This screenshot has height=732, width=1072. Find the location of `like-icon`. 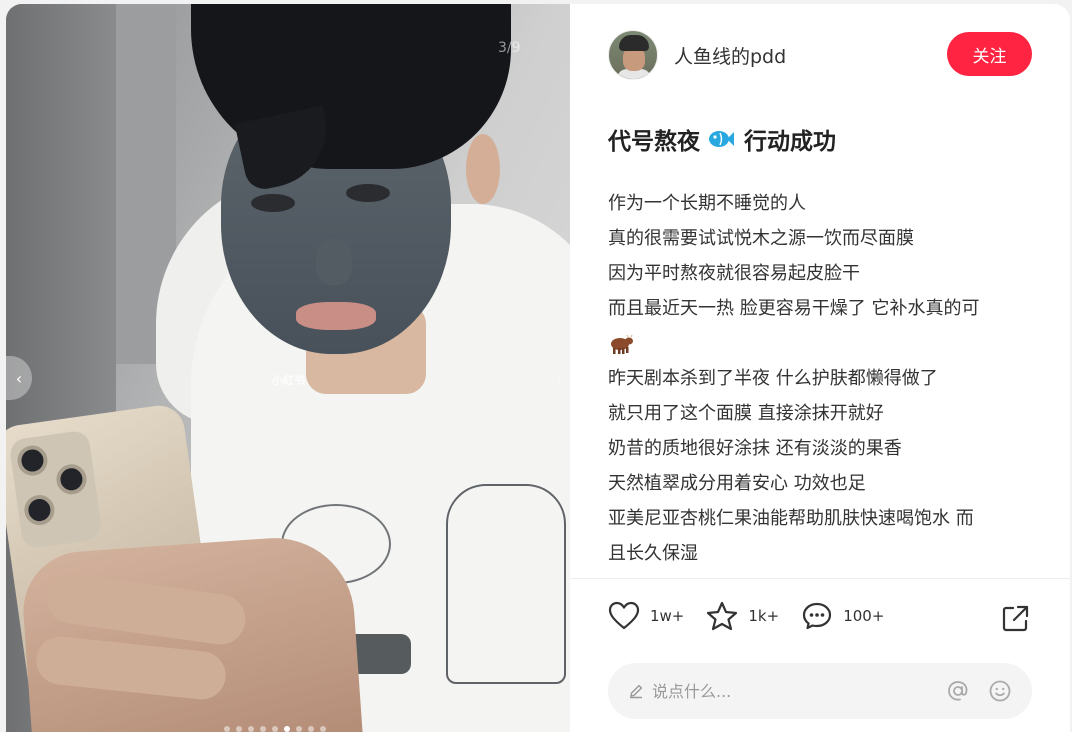

like-icon is located at coordinates (624, 615).